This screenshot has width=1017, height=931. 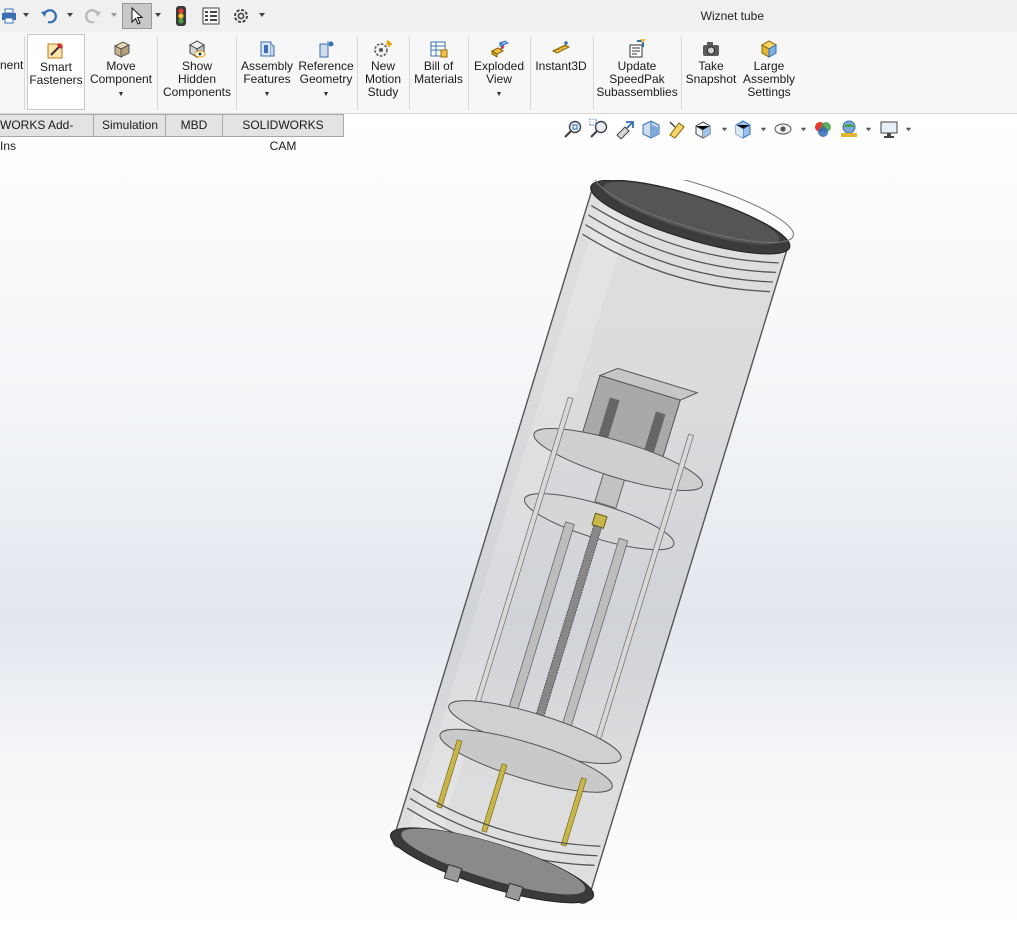 What do you see at coordinates (625, 129) in the screenshot?
I see `previous-view-icon` at bounding box center [625, 129].